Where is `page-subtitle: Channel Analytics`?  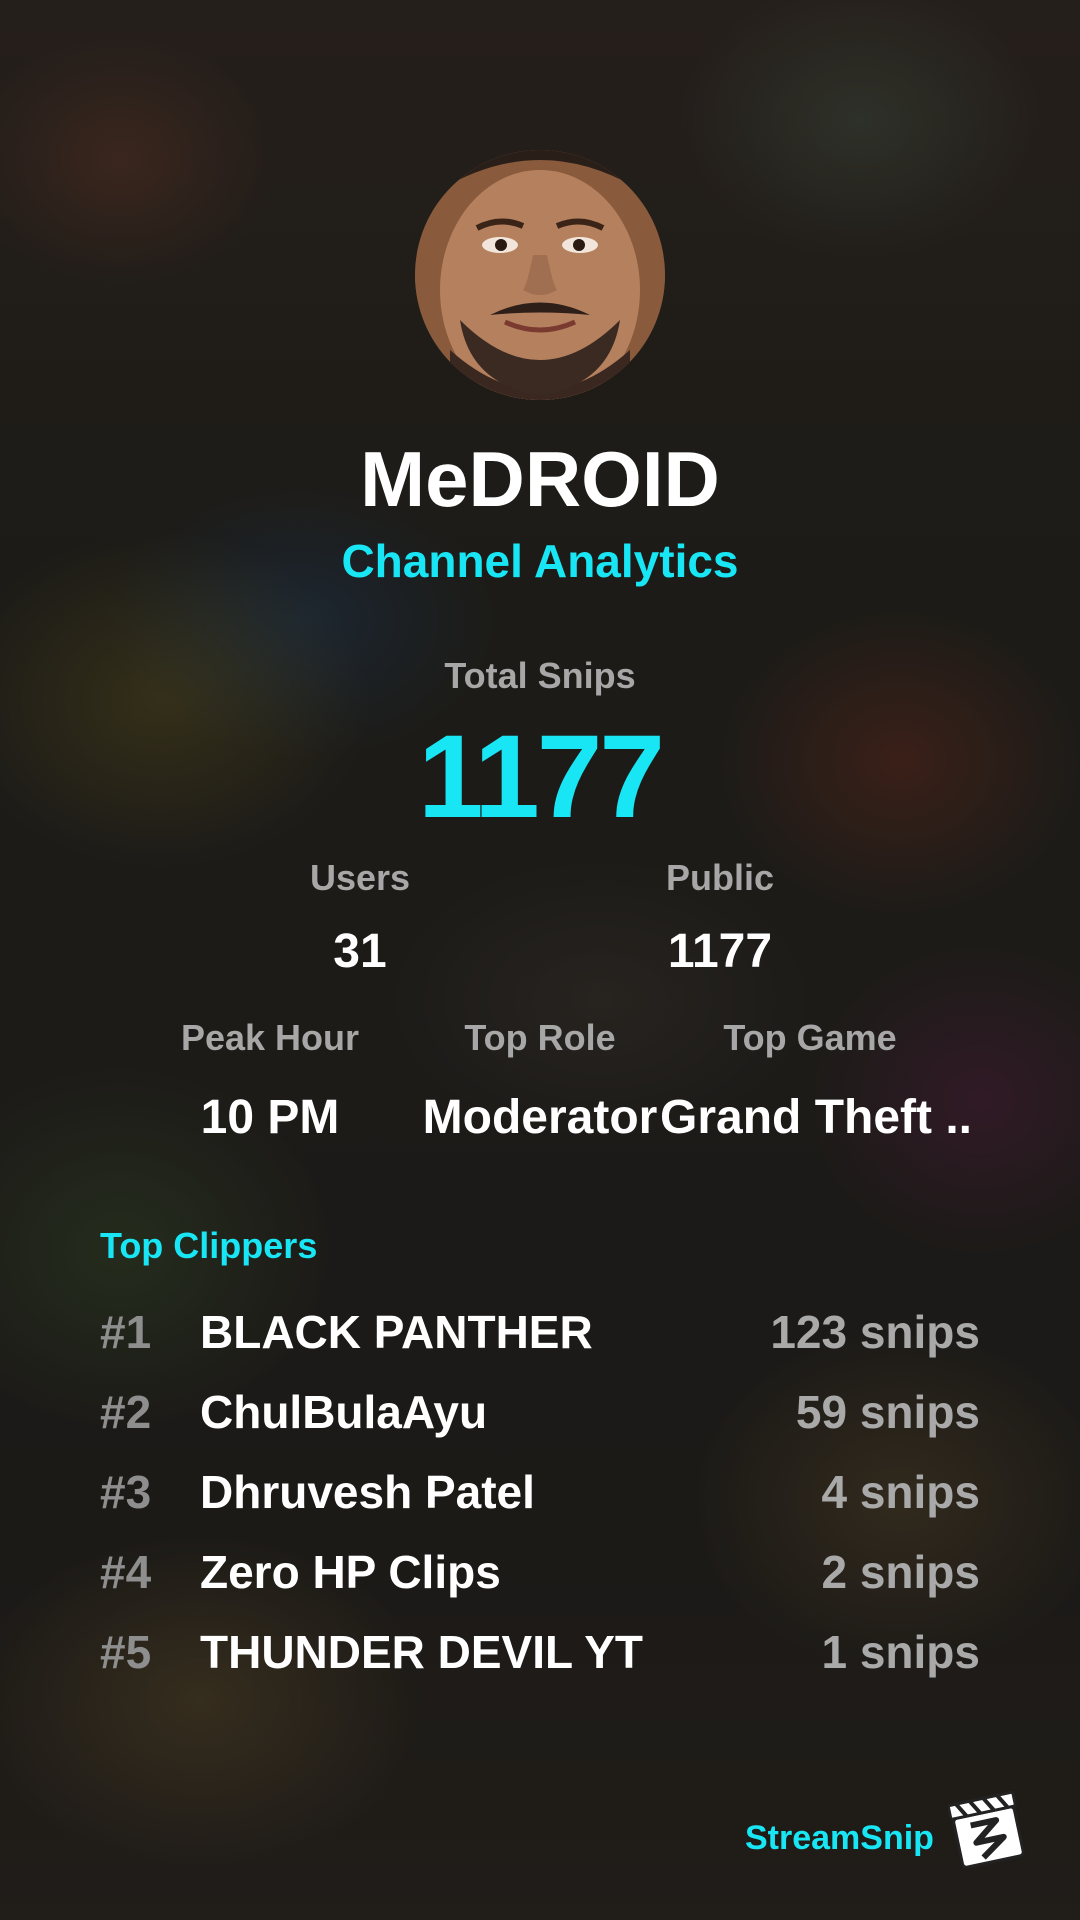 page-subtitle: Channel Analytics is located at coordinates (540, 561).